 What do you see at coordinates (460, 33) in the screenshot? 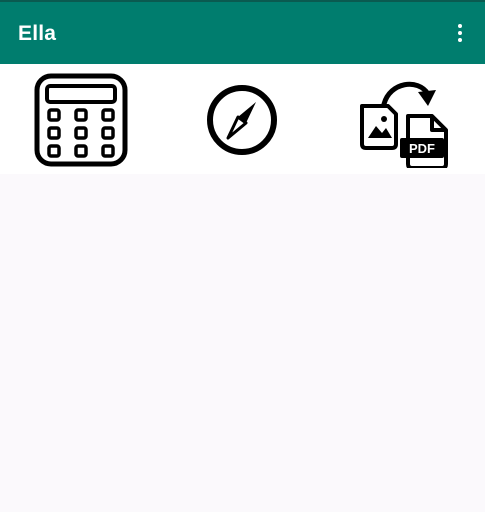
I see `more-options-button` at bounding box center [460, 33].